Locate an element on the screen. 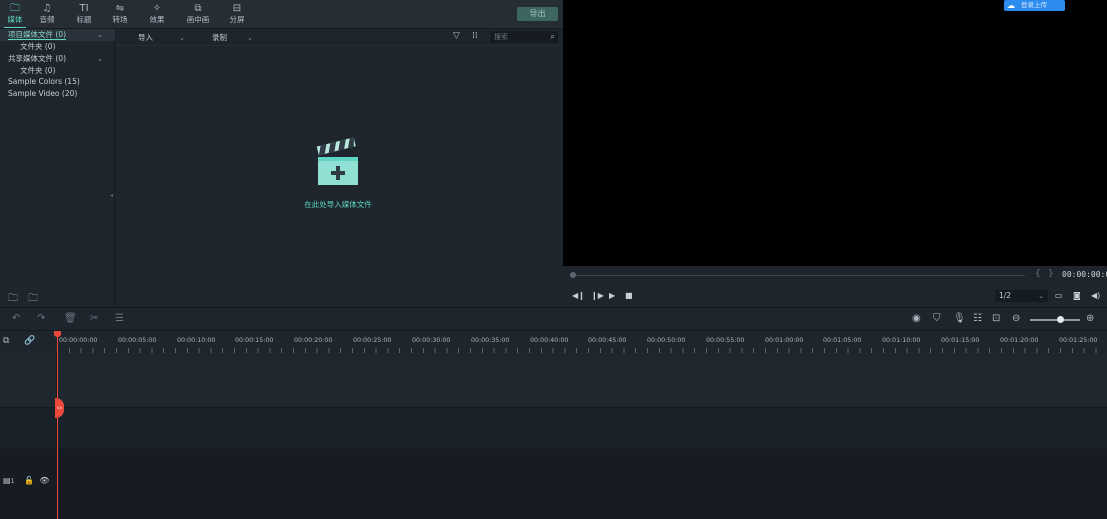  scrub-track is located at coordinates (799, 275).